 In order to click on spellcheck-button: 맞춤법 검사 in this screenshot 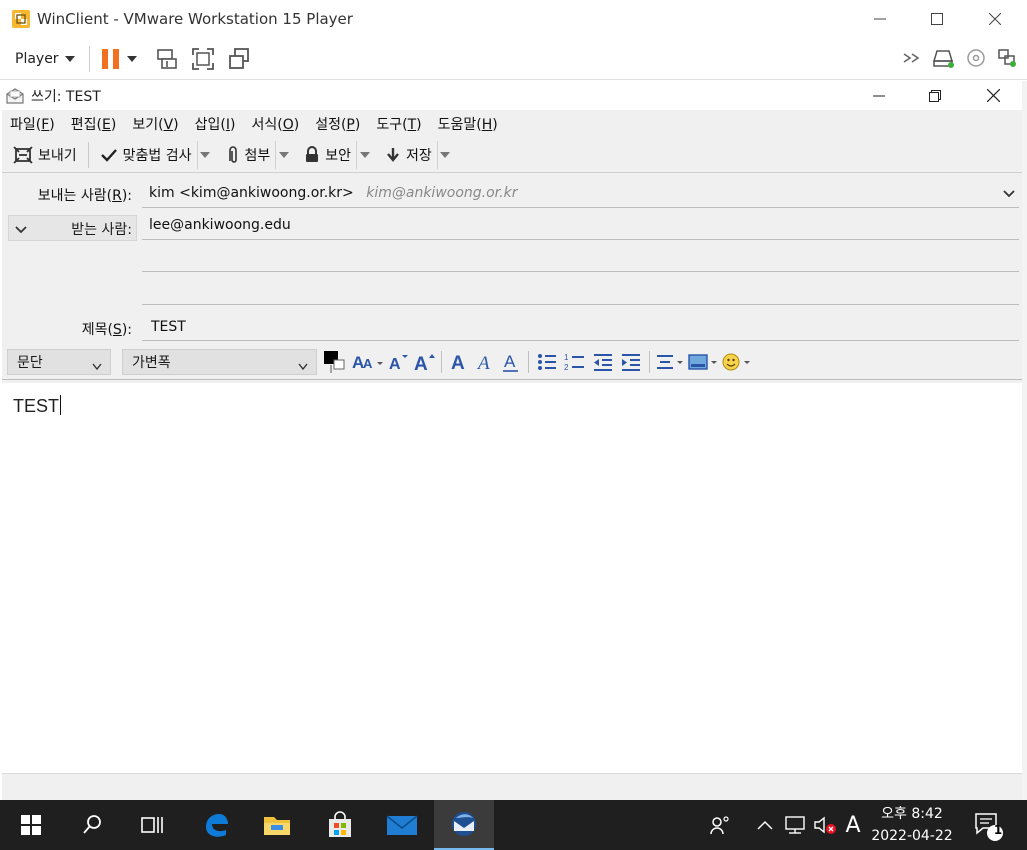, I will do `click(146, 155)`.